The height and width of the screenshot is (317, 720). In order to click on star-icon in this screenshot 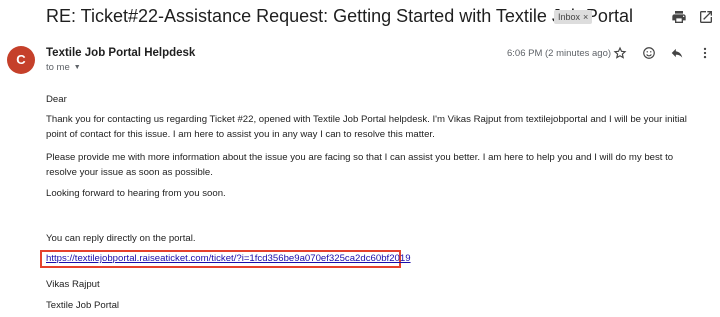, I will do `click(620, 53)`.